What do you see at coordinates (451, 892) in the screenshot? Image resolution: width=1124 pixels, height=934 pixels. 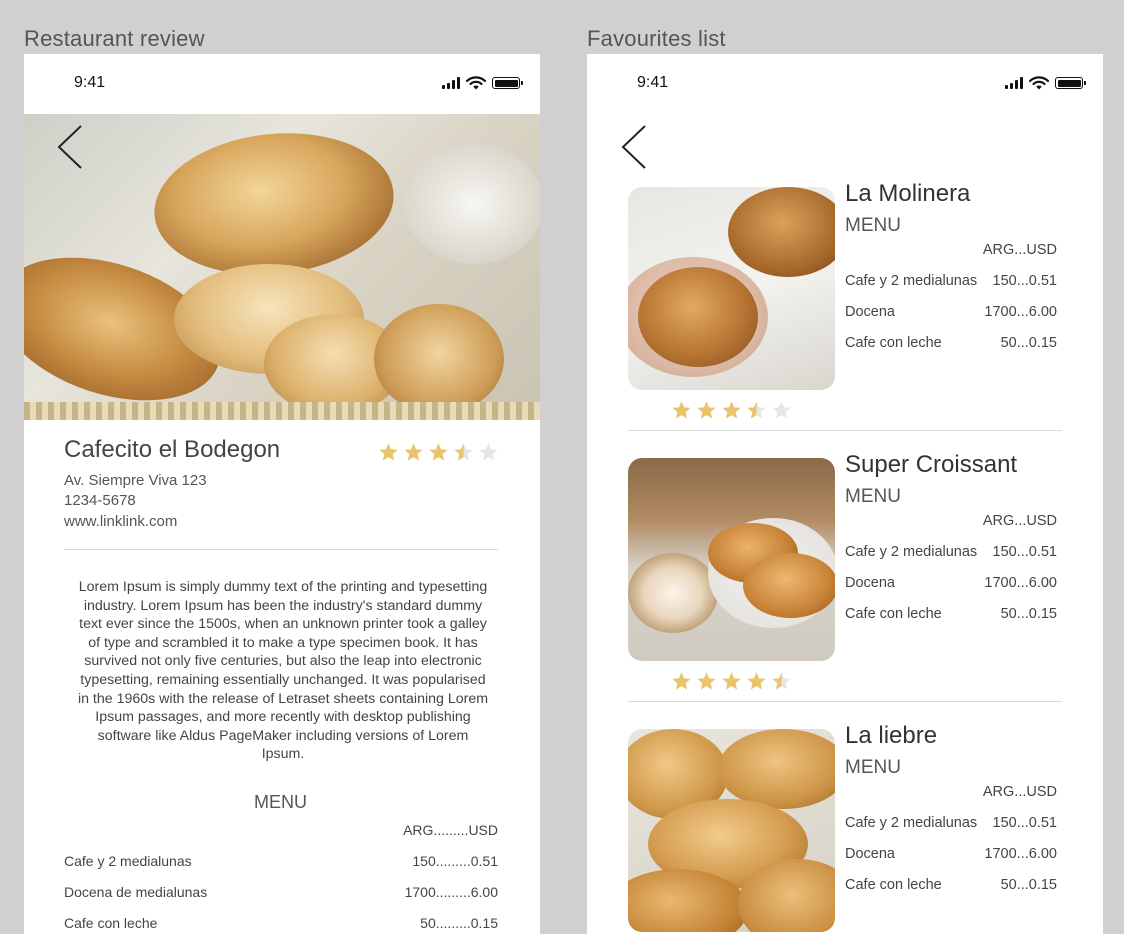 I see `menu-item-price: 1700.........6.00` at bounding box center [451, 892].